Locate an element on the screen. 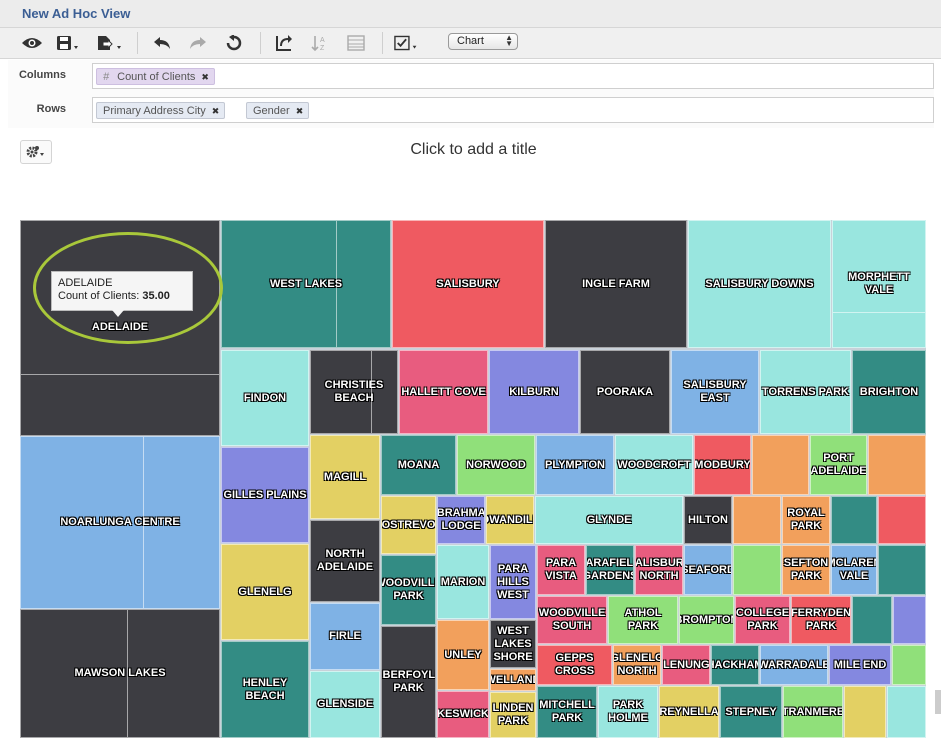 This screenshot has height=747, width=941. treemap-cell-glynde: GLYNDE is located at coordinates (609, 520).